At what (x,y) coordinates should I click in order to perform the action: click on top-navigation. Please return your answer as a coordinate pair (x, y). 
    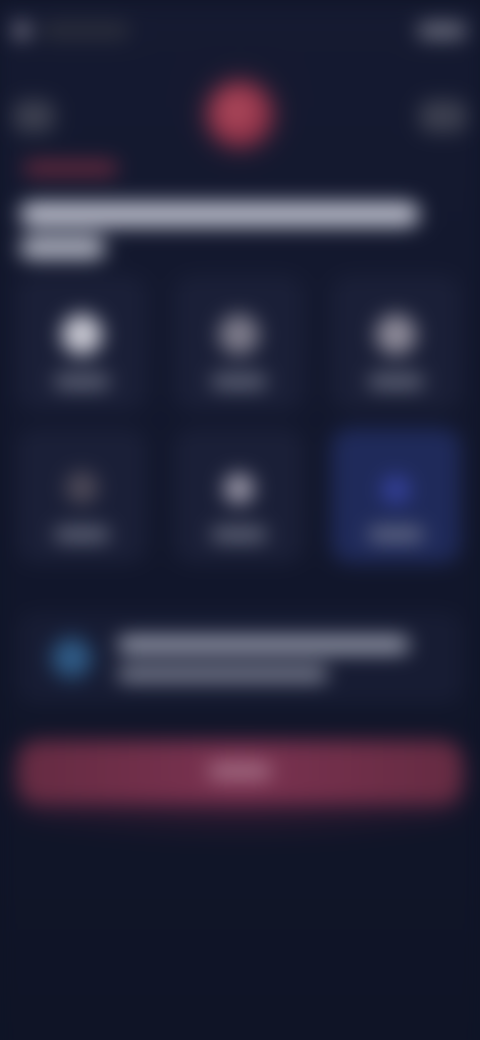
    Looking at the image, I should click on (240, 117).